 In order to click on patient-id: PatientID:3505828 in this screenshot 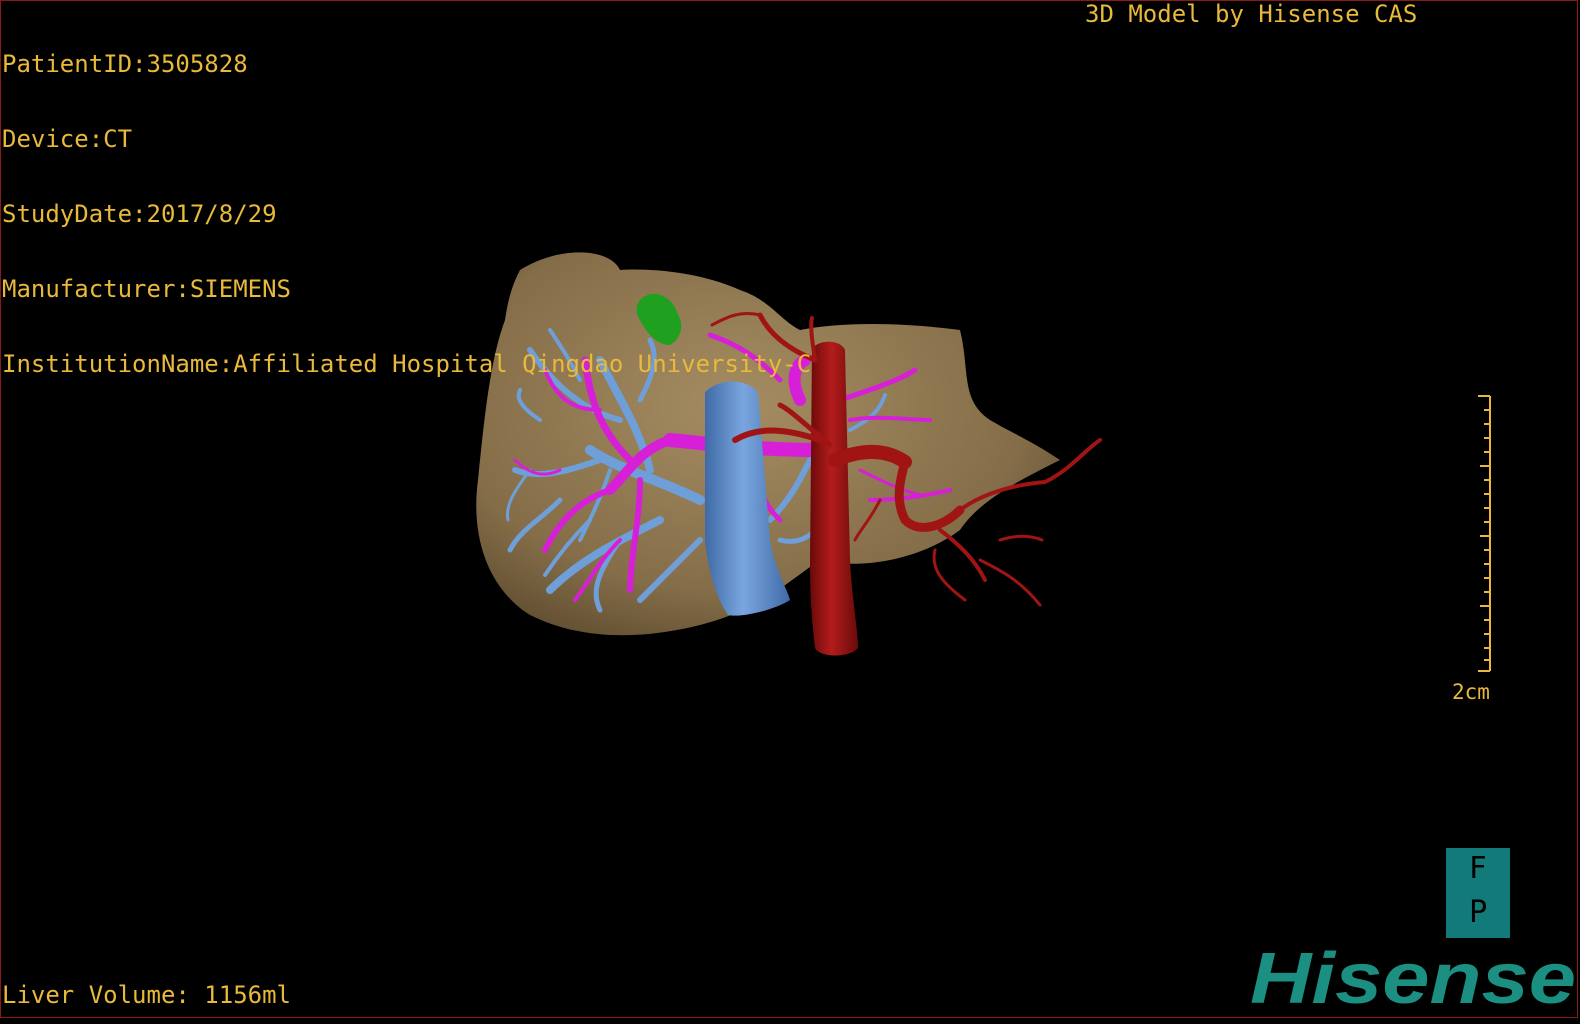, I will do `click(125, 64)`.